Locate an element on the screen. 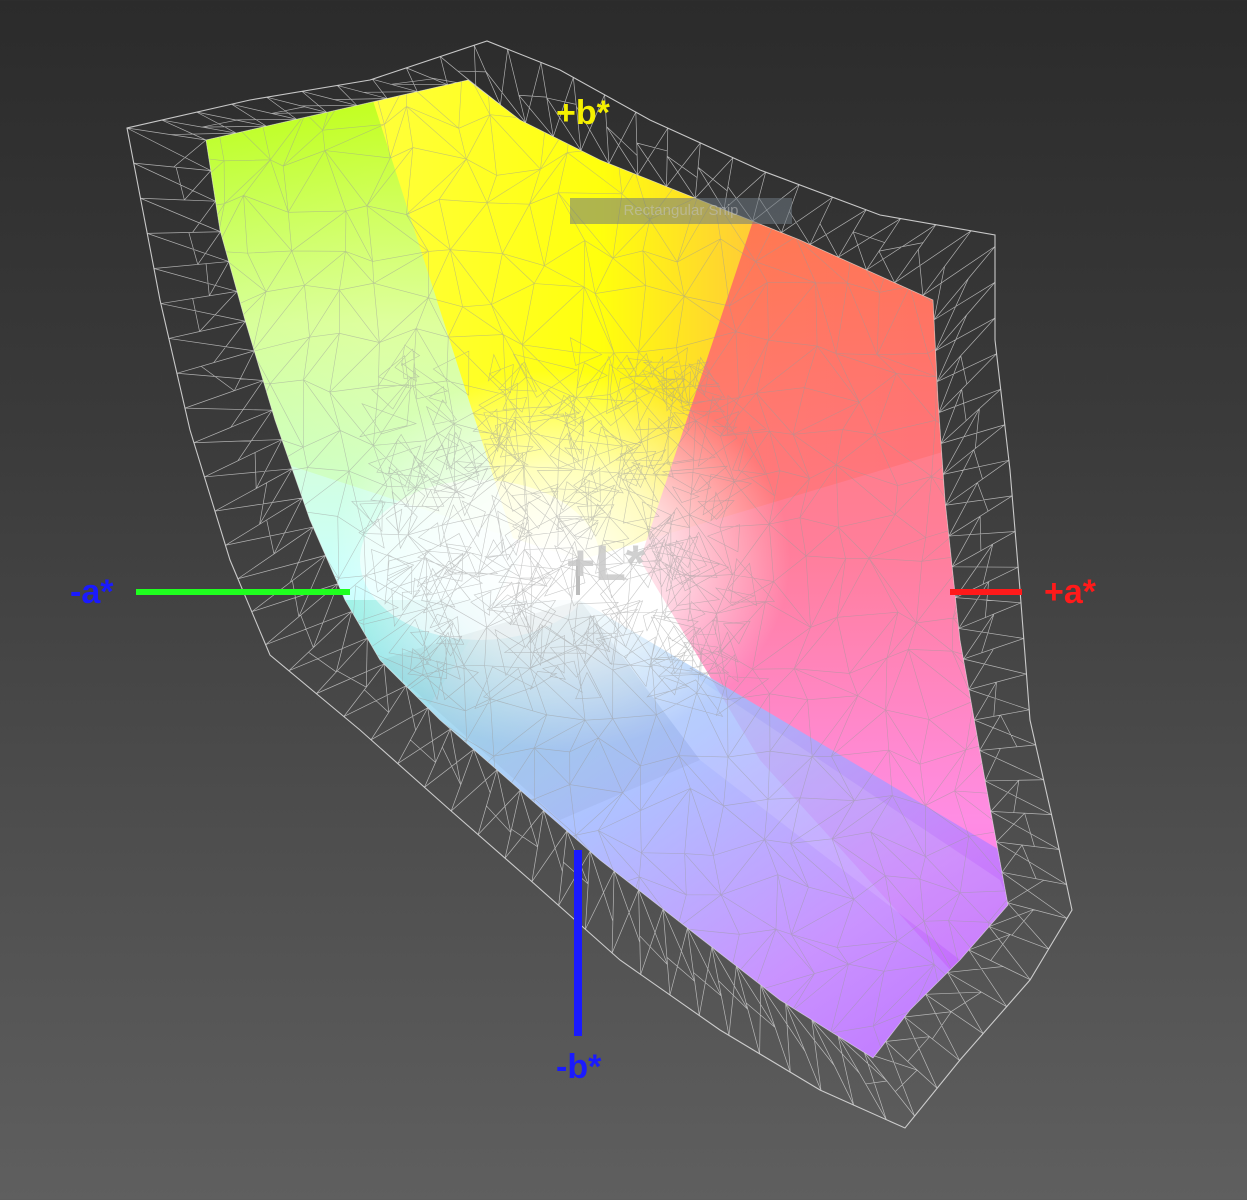 The height and width of the screenshot is (1200, 1247). axis-label-plus-l: +L* is located at coordinates (606, 563).